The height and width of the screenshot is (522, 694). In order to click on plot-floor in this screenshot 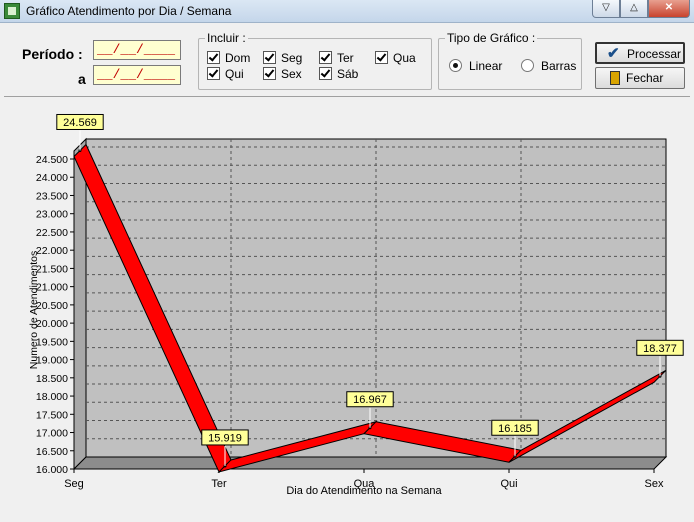, I will do `click(370, 463)`.